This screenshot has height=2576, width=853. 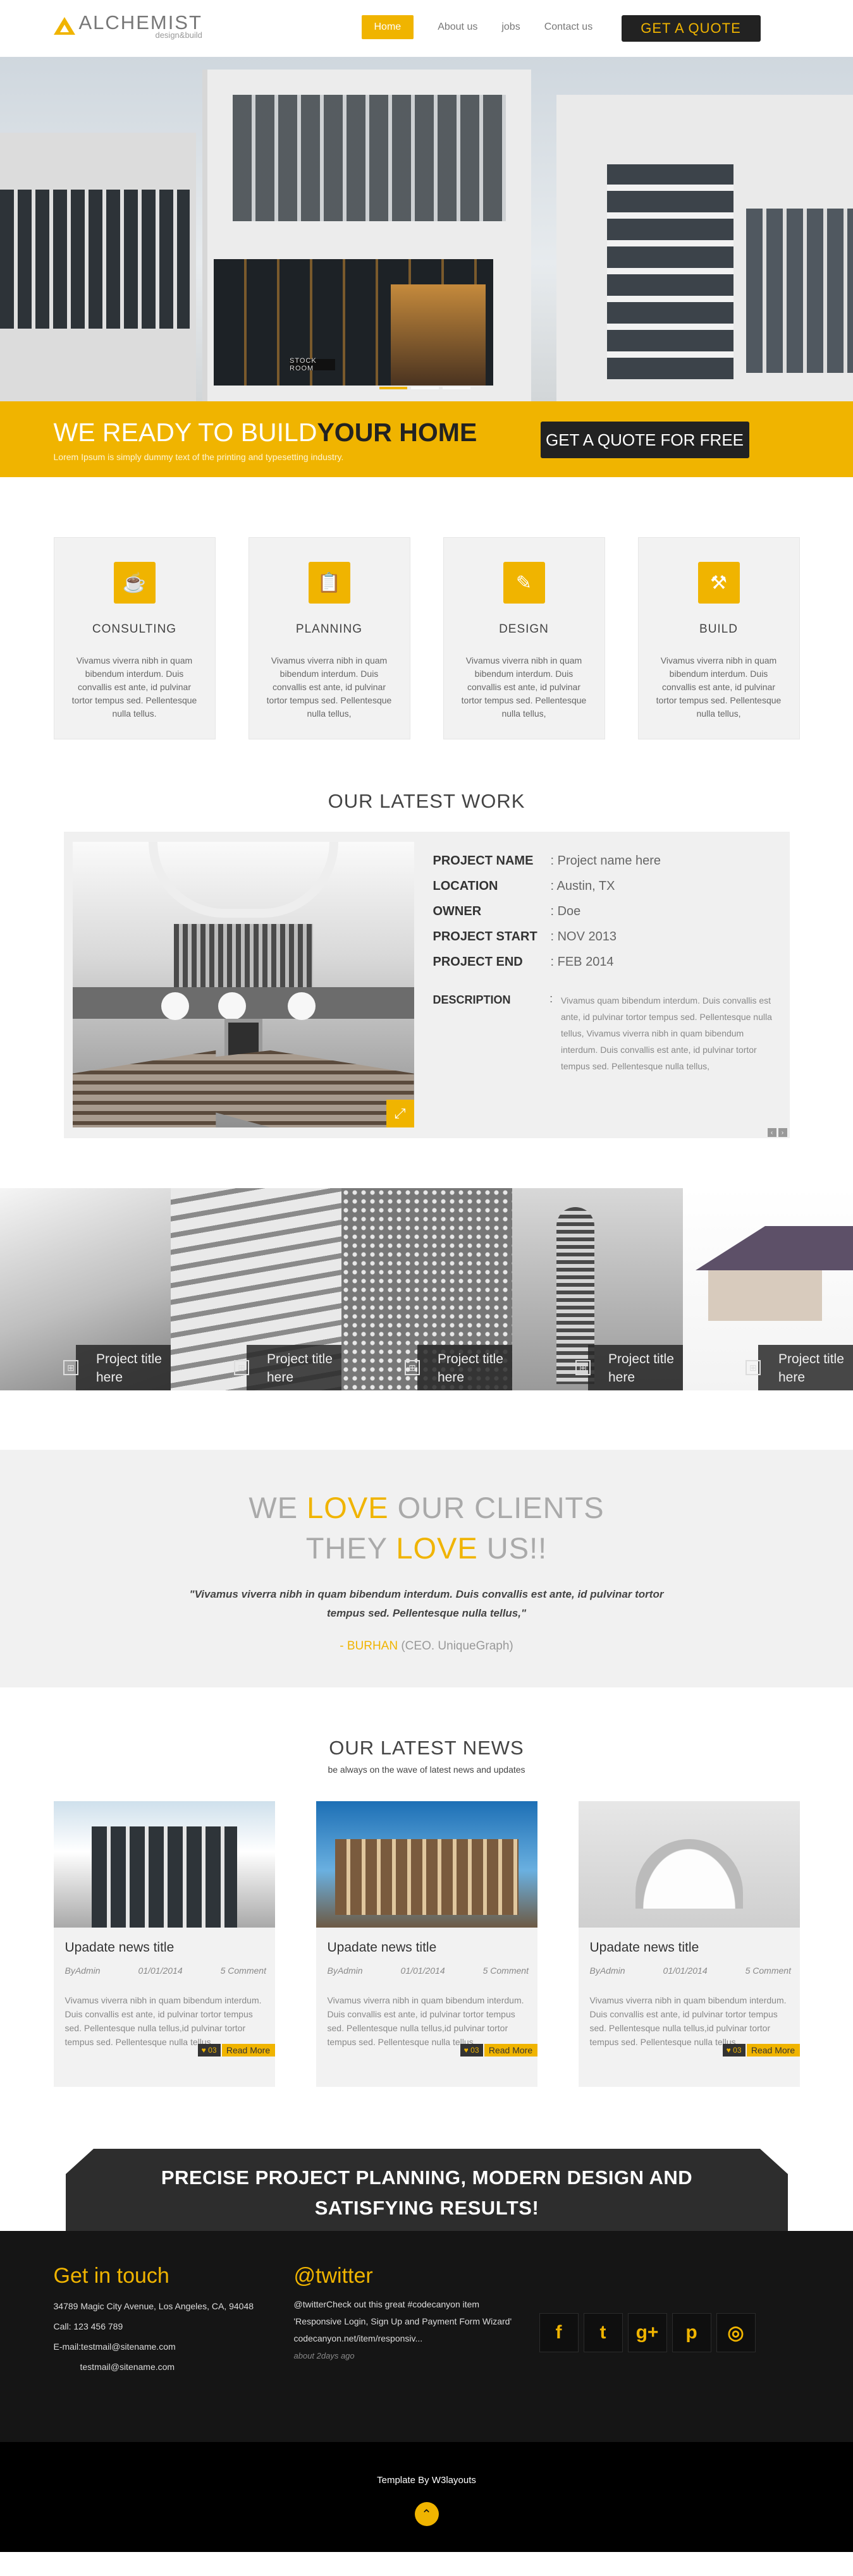 I want to click on clipboard-icon: 📋, so click(x=329, y=583).